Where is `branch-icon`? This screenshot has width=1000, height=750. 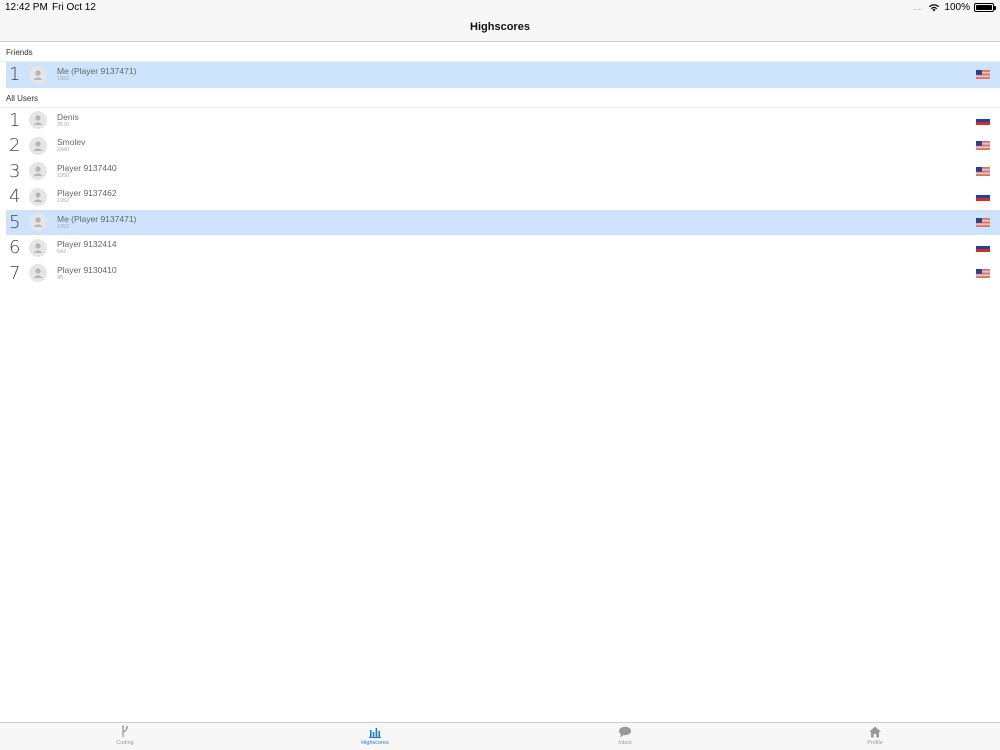
branch-icon is located at coordinates (125, 731).